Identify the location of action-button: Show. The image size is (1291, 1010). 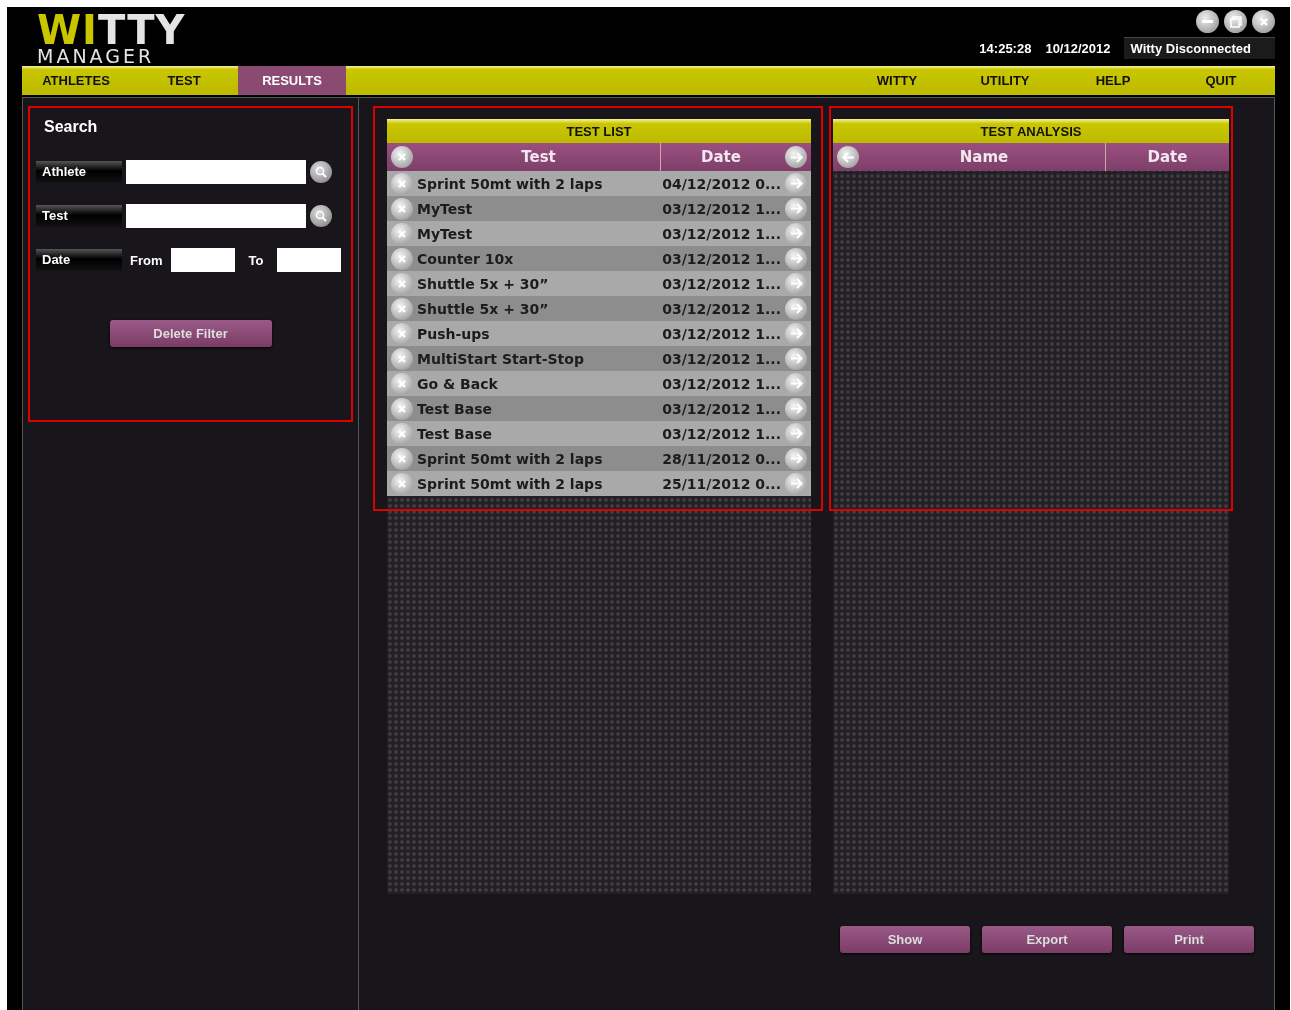
(905, 939).